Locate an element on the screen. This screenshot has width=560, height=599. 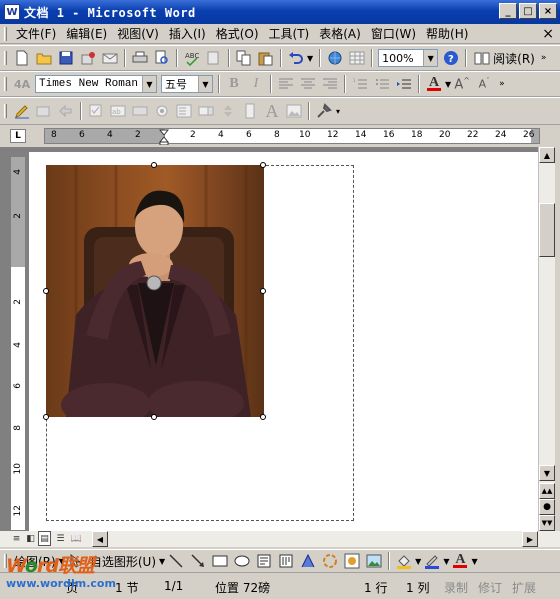
select-object-icon is located at coordinates (44, 111).